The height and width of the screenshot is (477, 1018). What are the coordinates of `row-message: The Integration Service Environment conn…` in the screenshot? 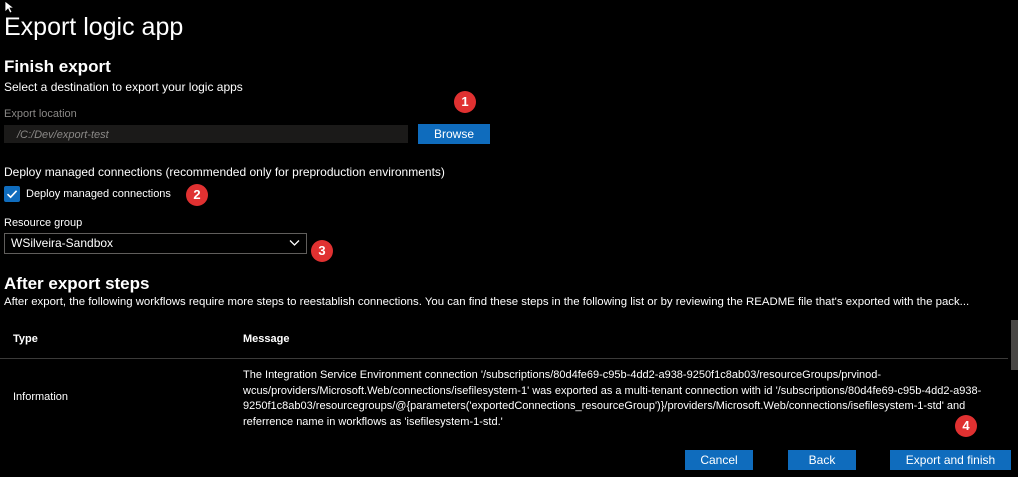 It's located at (612, 398).